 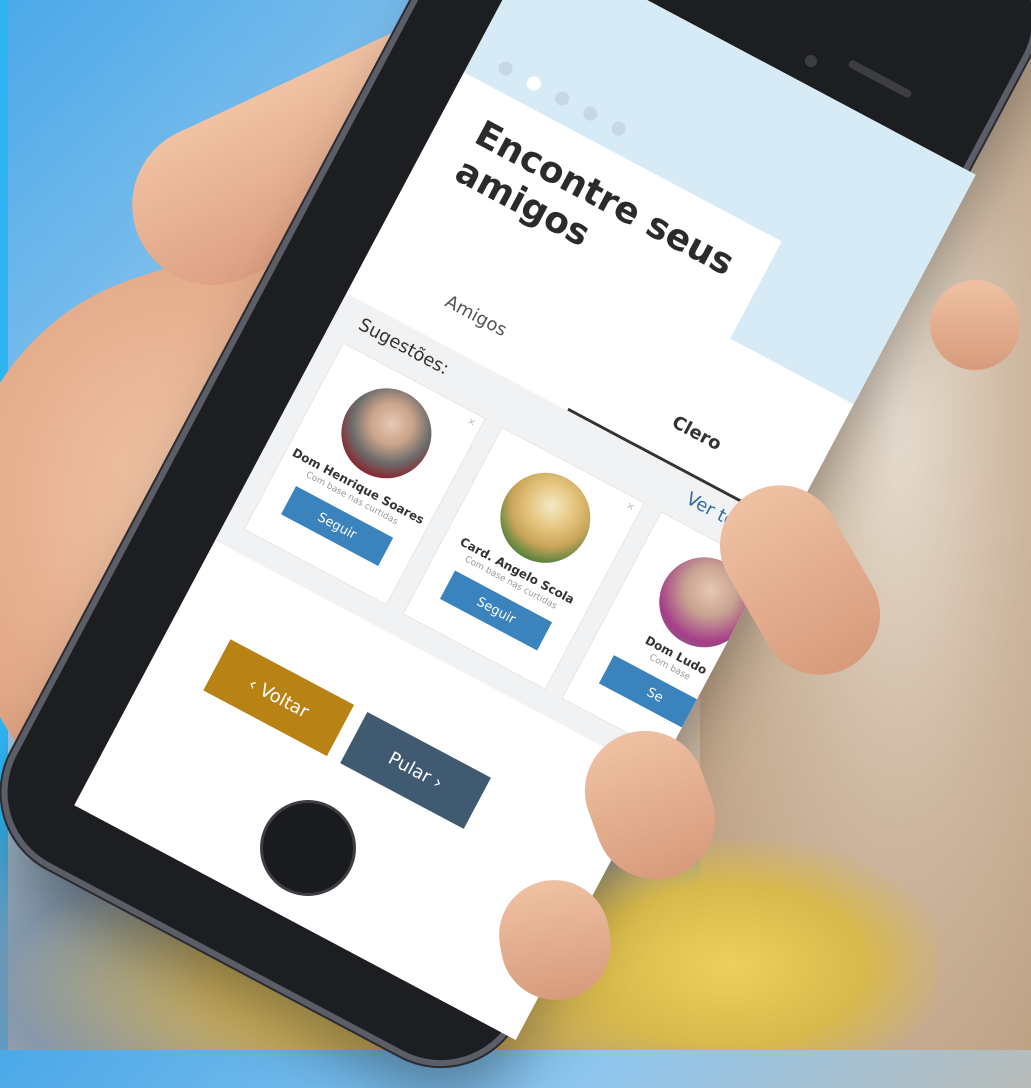 I want to click on home-button, so click(x=308, y=848).